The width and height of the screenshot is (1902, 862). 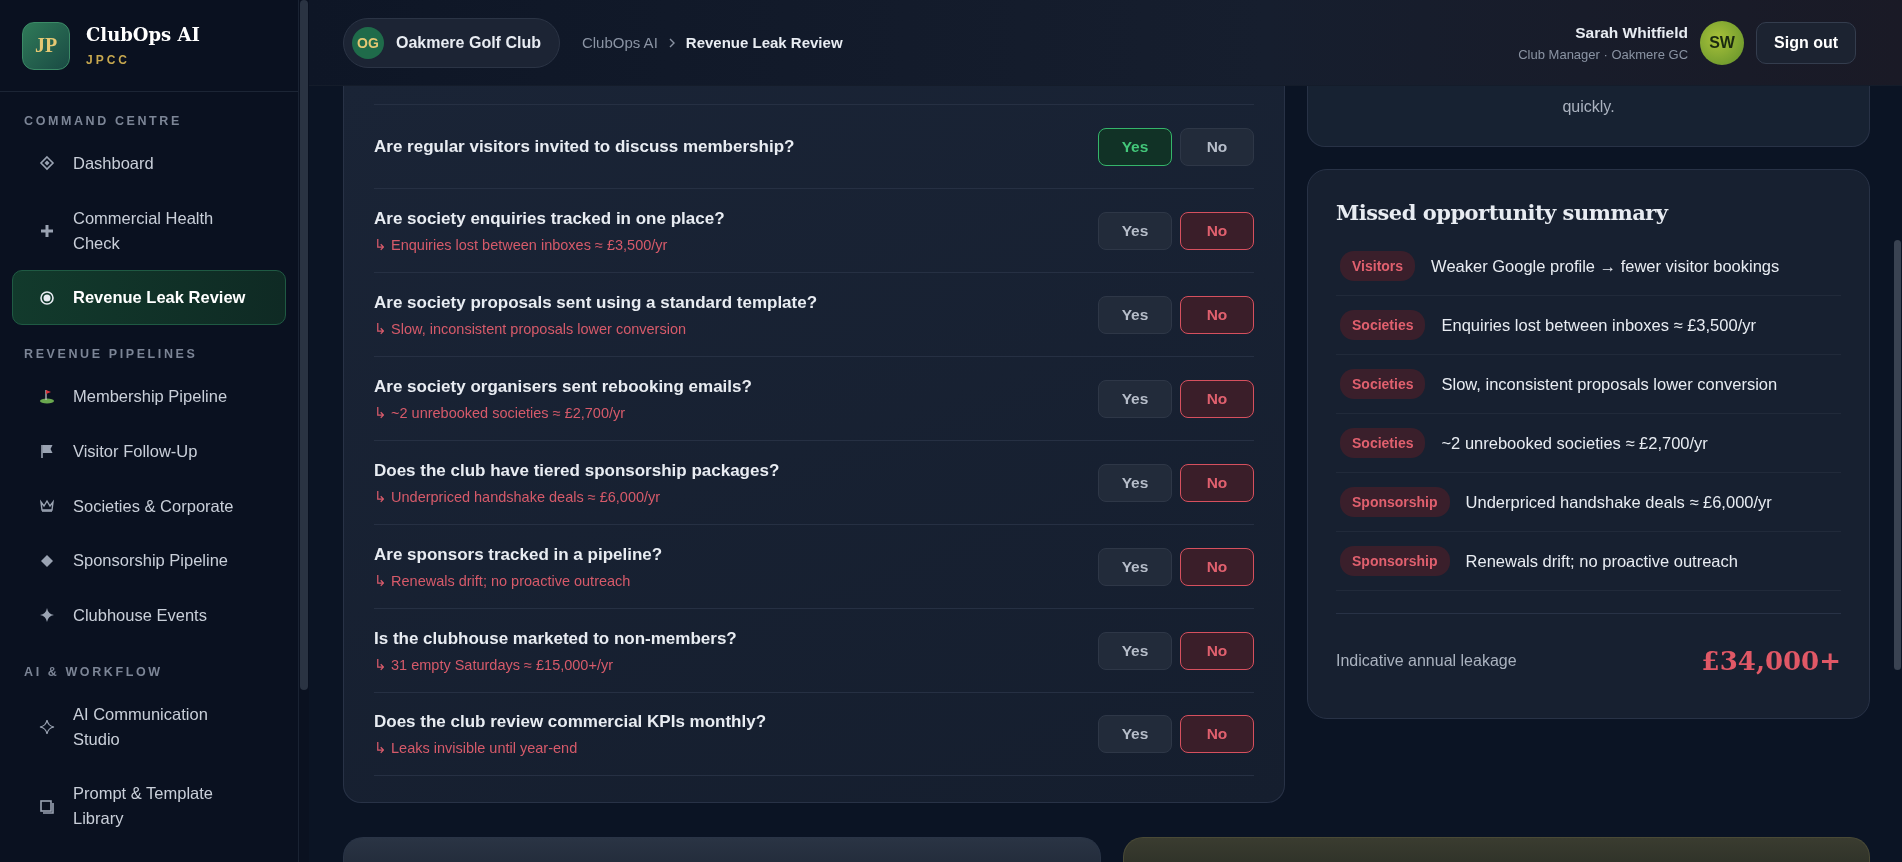 What do you see at coordinates (1722, 42) in the screenshot?
I see `user-avatar: SW` at bounding box center [1722, 42].